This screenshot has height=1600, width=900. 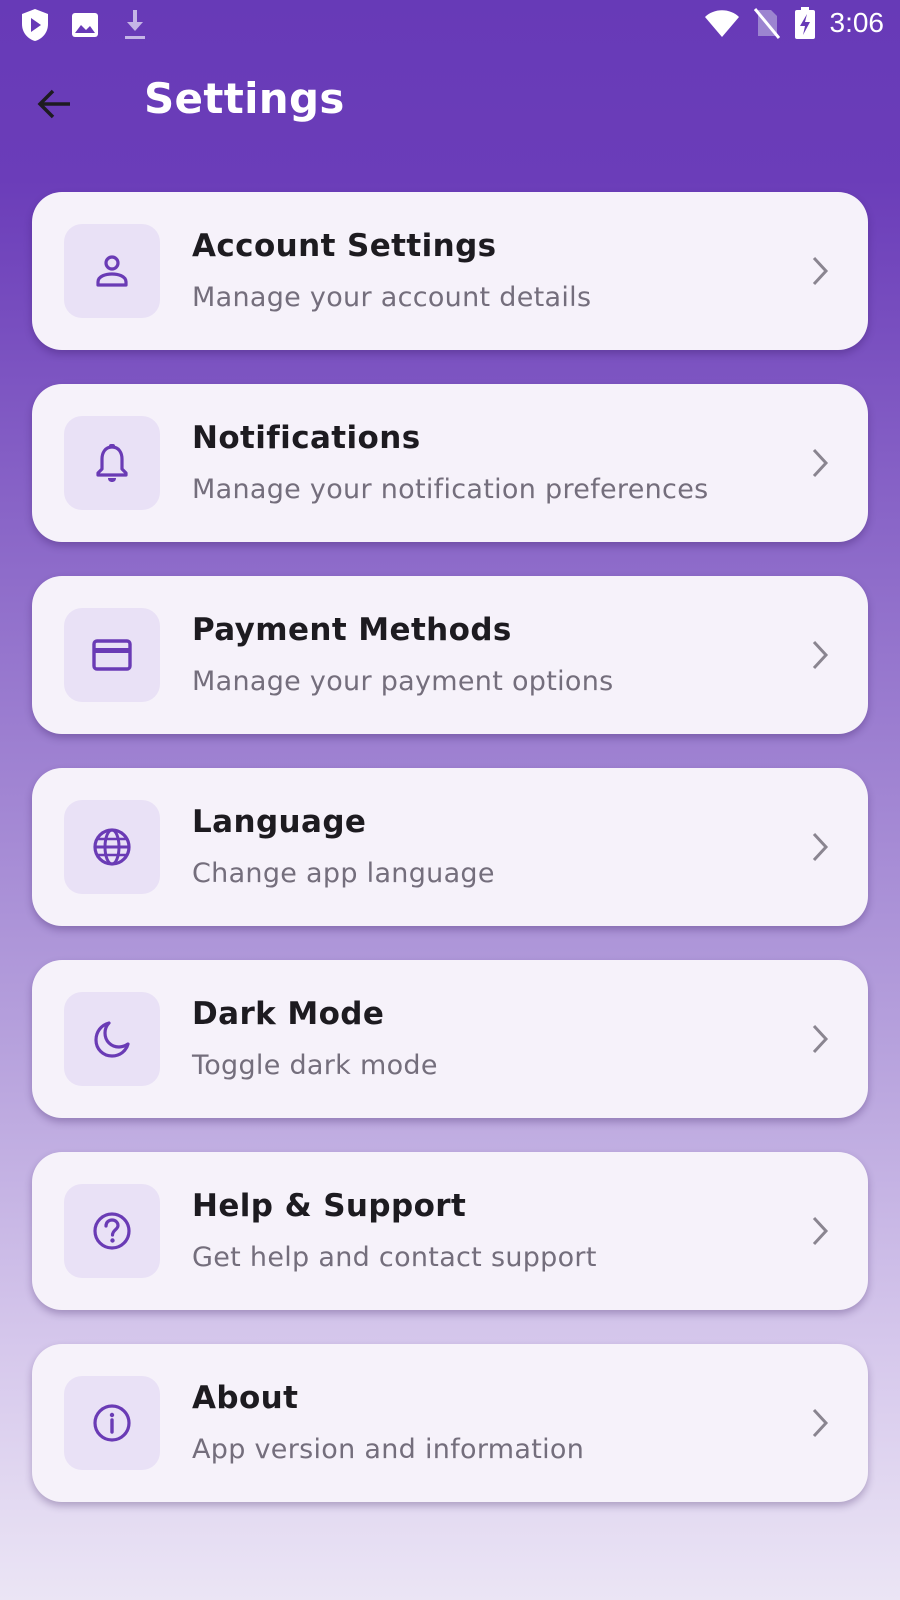 What do you see at coordinates (403, 681) in the screenshot?
I see `settings-item-subtitle: Manage your payment options` at bounding box center [403, 681].